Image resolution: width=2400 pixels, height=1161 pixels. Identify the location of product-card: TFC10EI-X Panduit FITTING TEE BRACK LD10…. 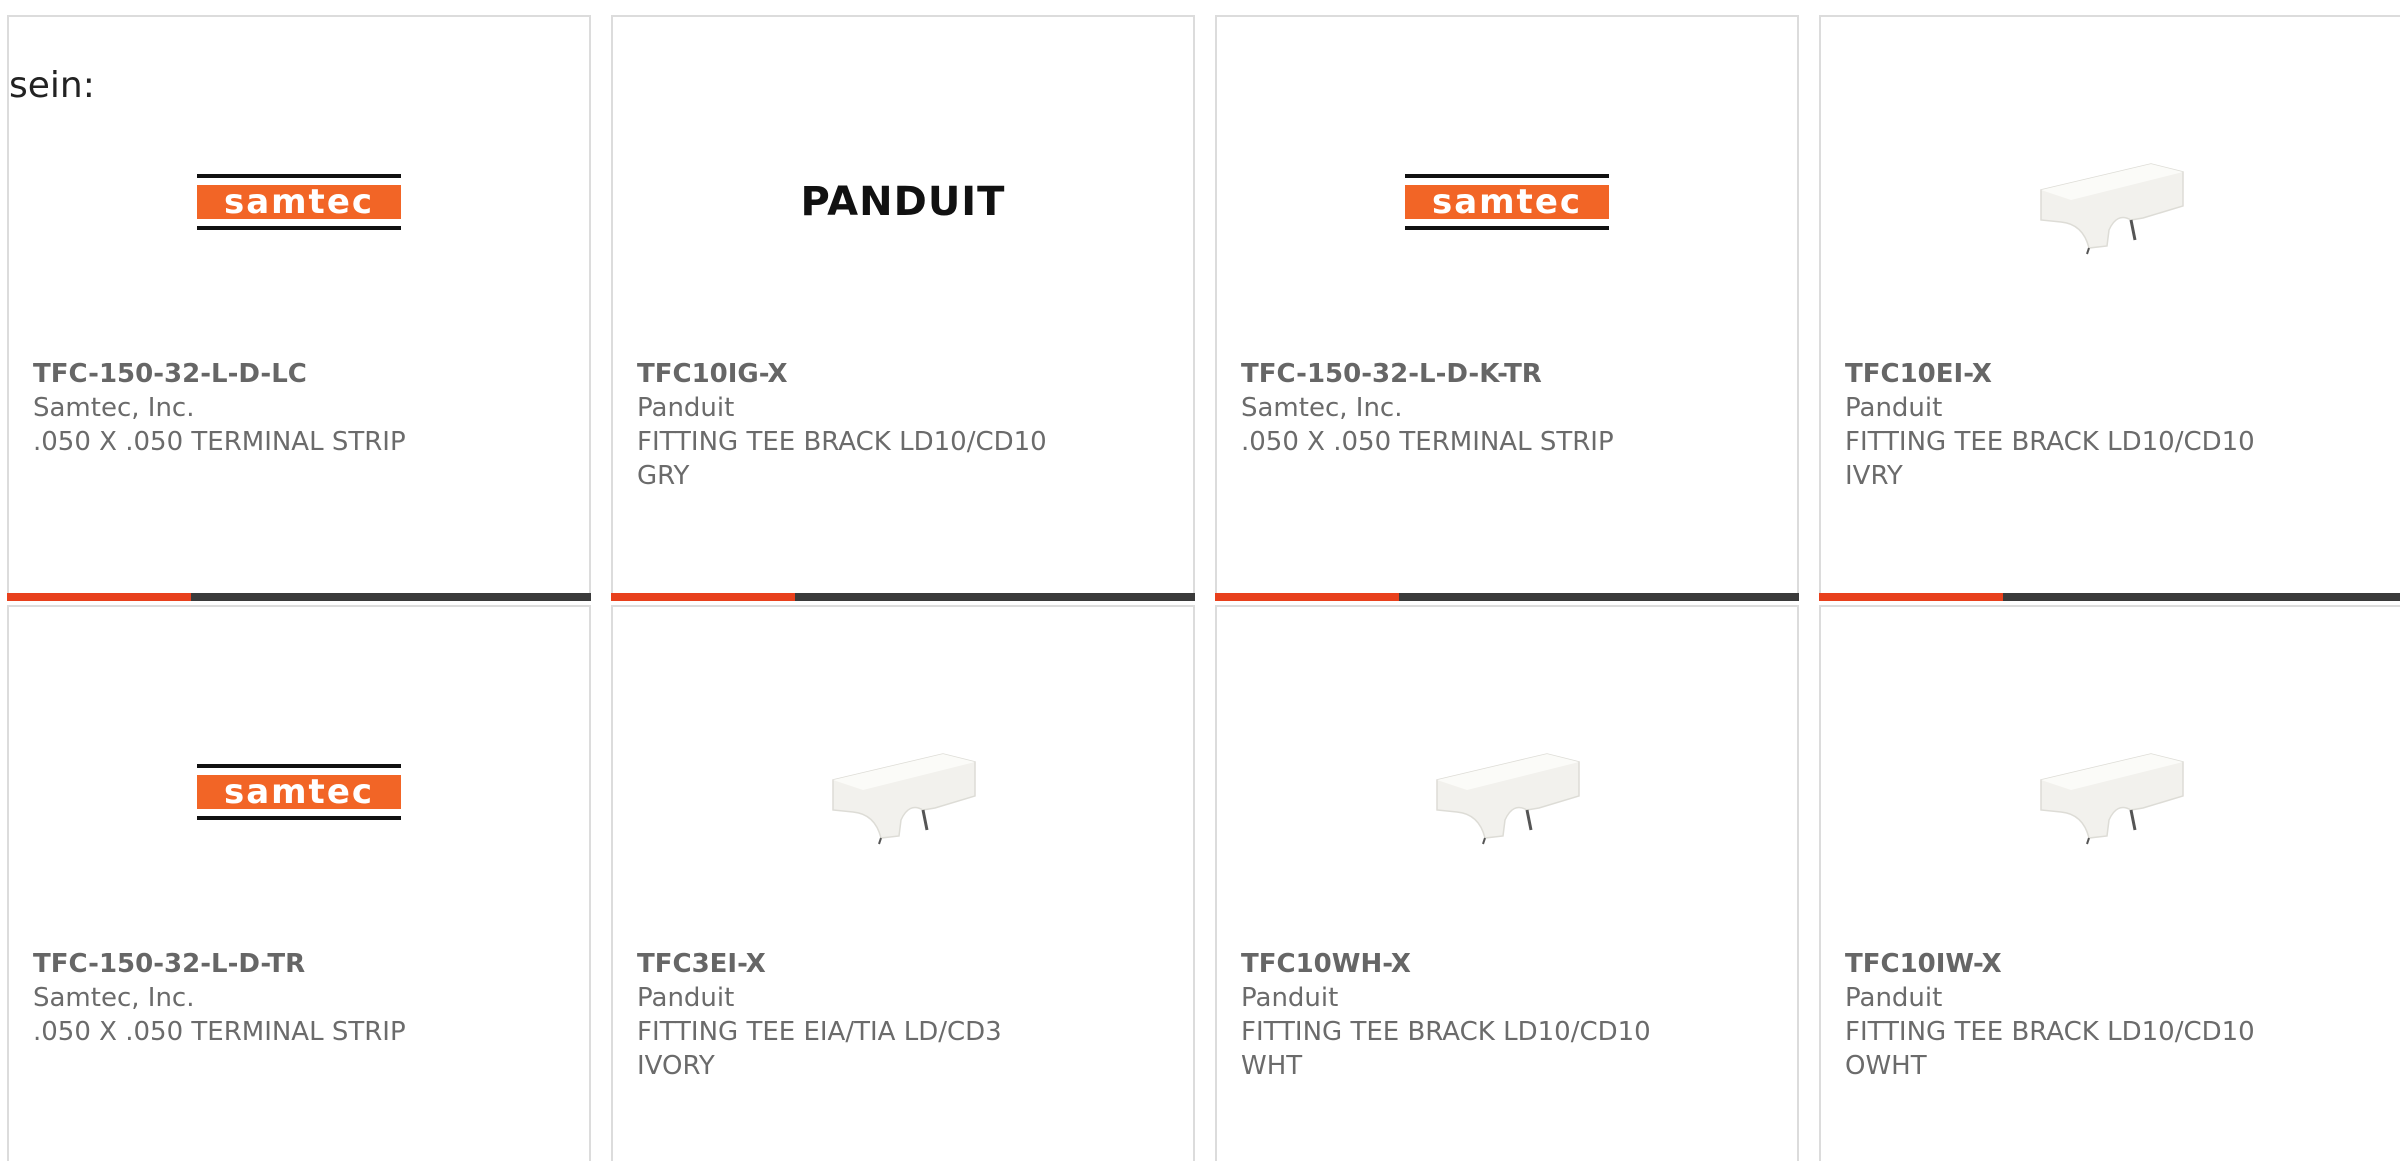
(2109, 308).